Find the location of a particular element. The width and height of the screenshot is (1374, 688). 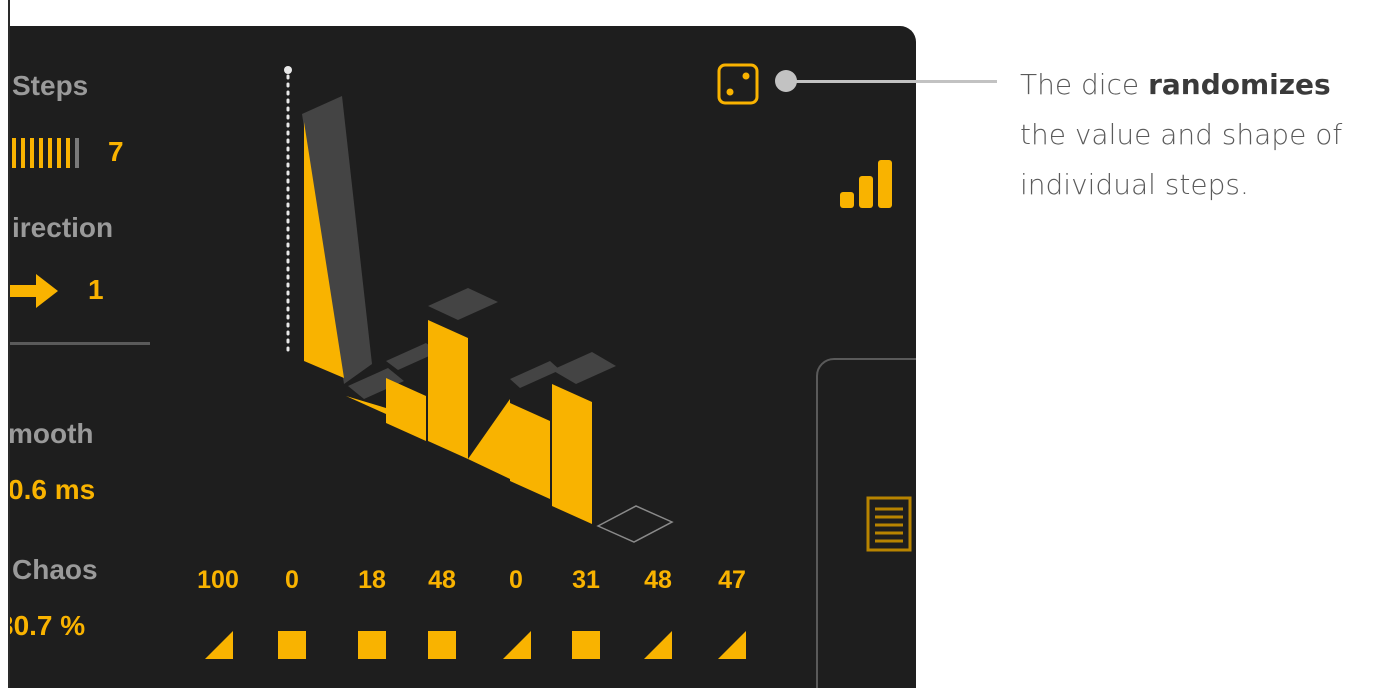

step-value-4: 48 is located at coordinates (442, 580).